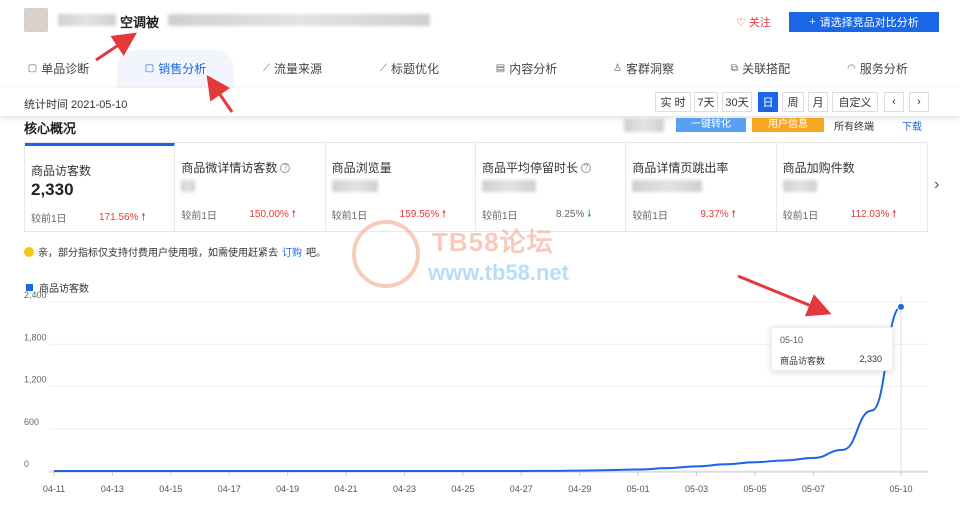  I want to click on metric-label-text: 商品加购件数, so click(818, 168).